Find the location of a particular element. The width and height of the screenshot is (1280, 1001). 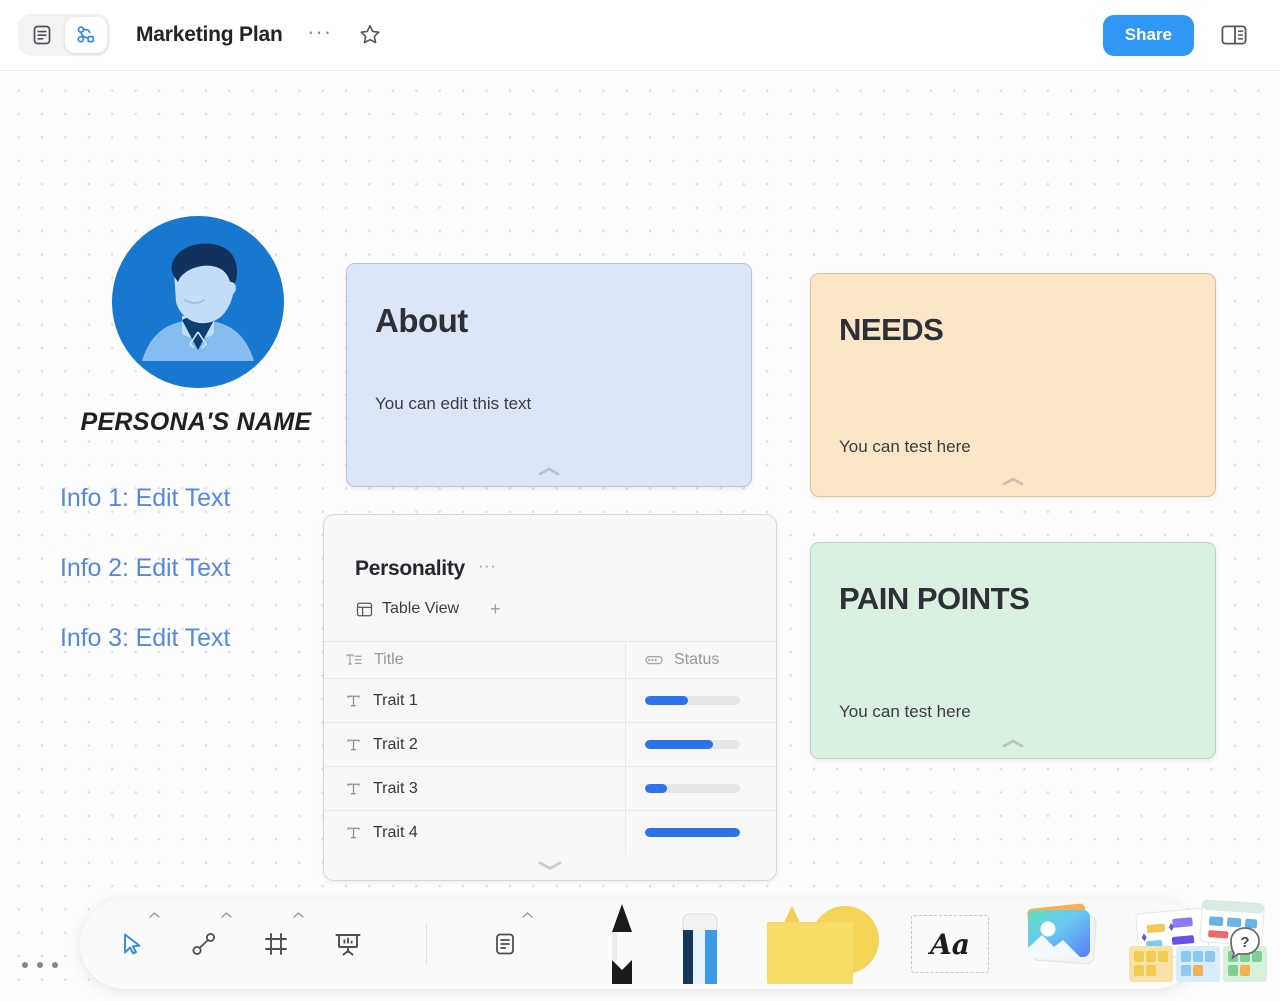

right-sidebar-icon is located at coordinates (1234, 35).